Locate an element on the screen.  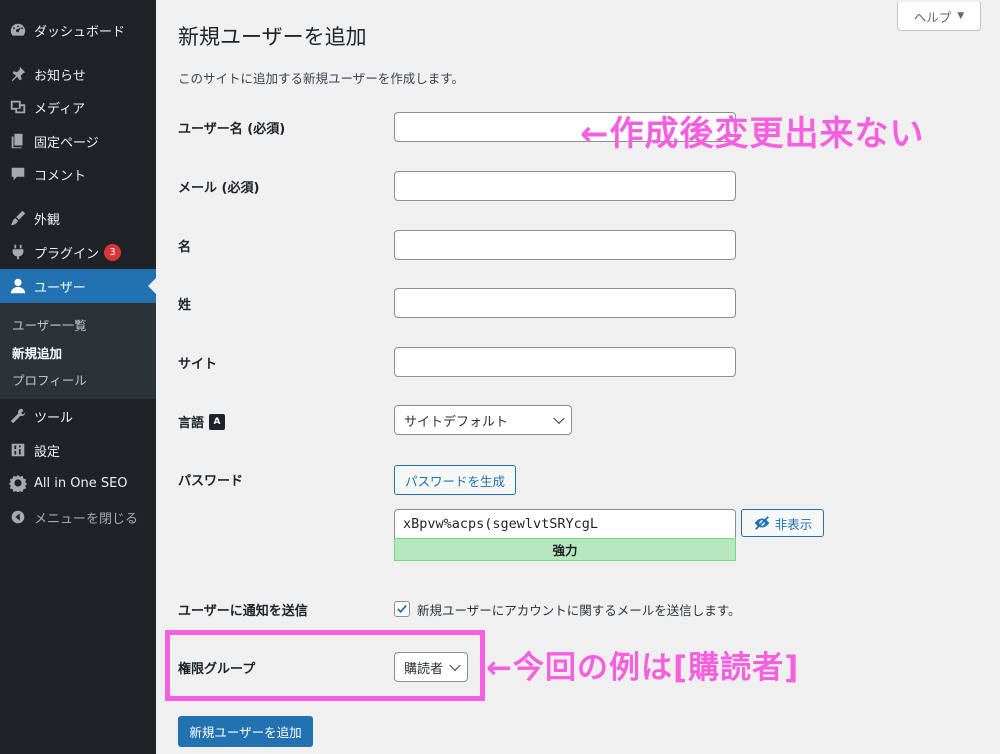
sidebar-item-label: メニューを閉じる is located at coordinates (86, 519).